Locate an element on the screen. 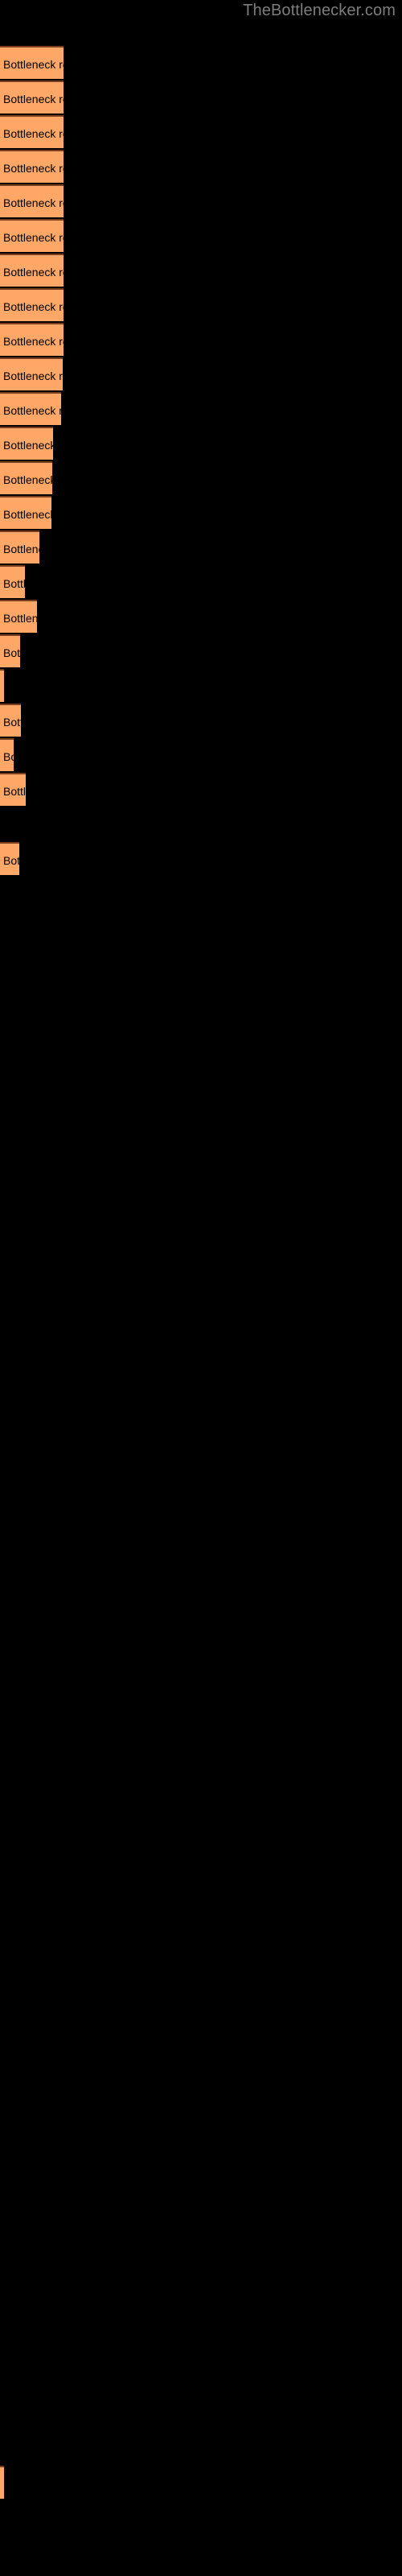 The height and width of the screenshot is (2576, 402). bar-13: Bottleneck result is located at coordinates (26, 477).